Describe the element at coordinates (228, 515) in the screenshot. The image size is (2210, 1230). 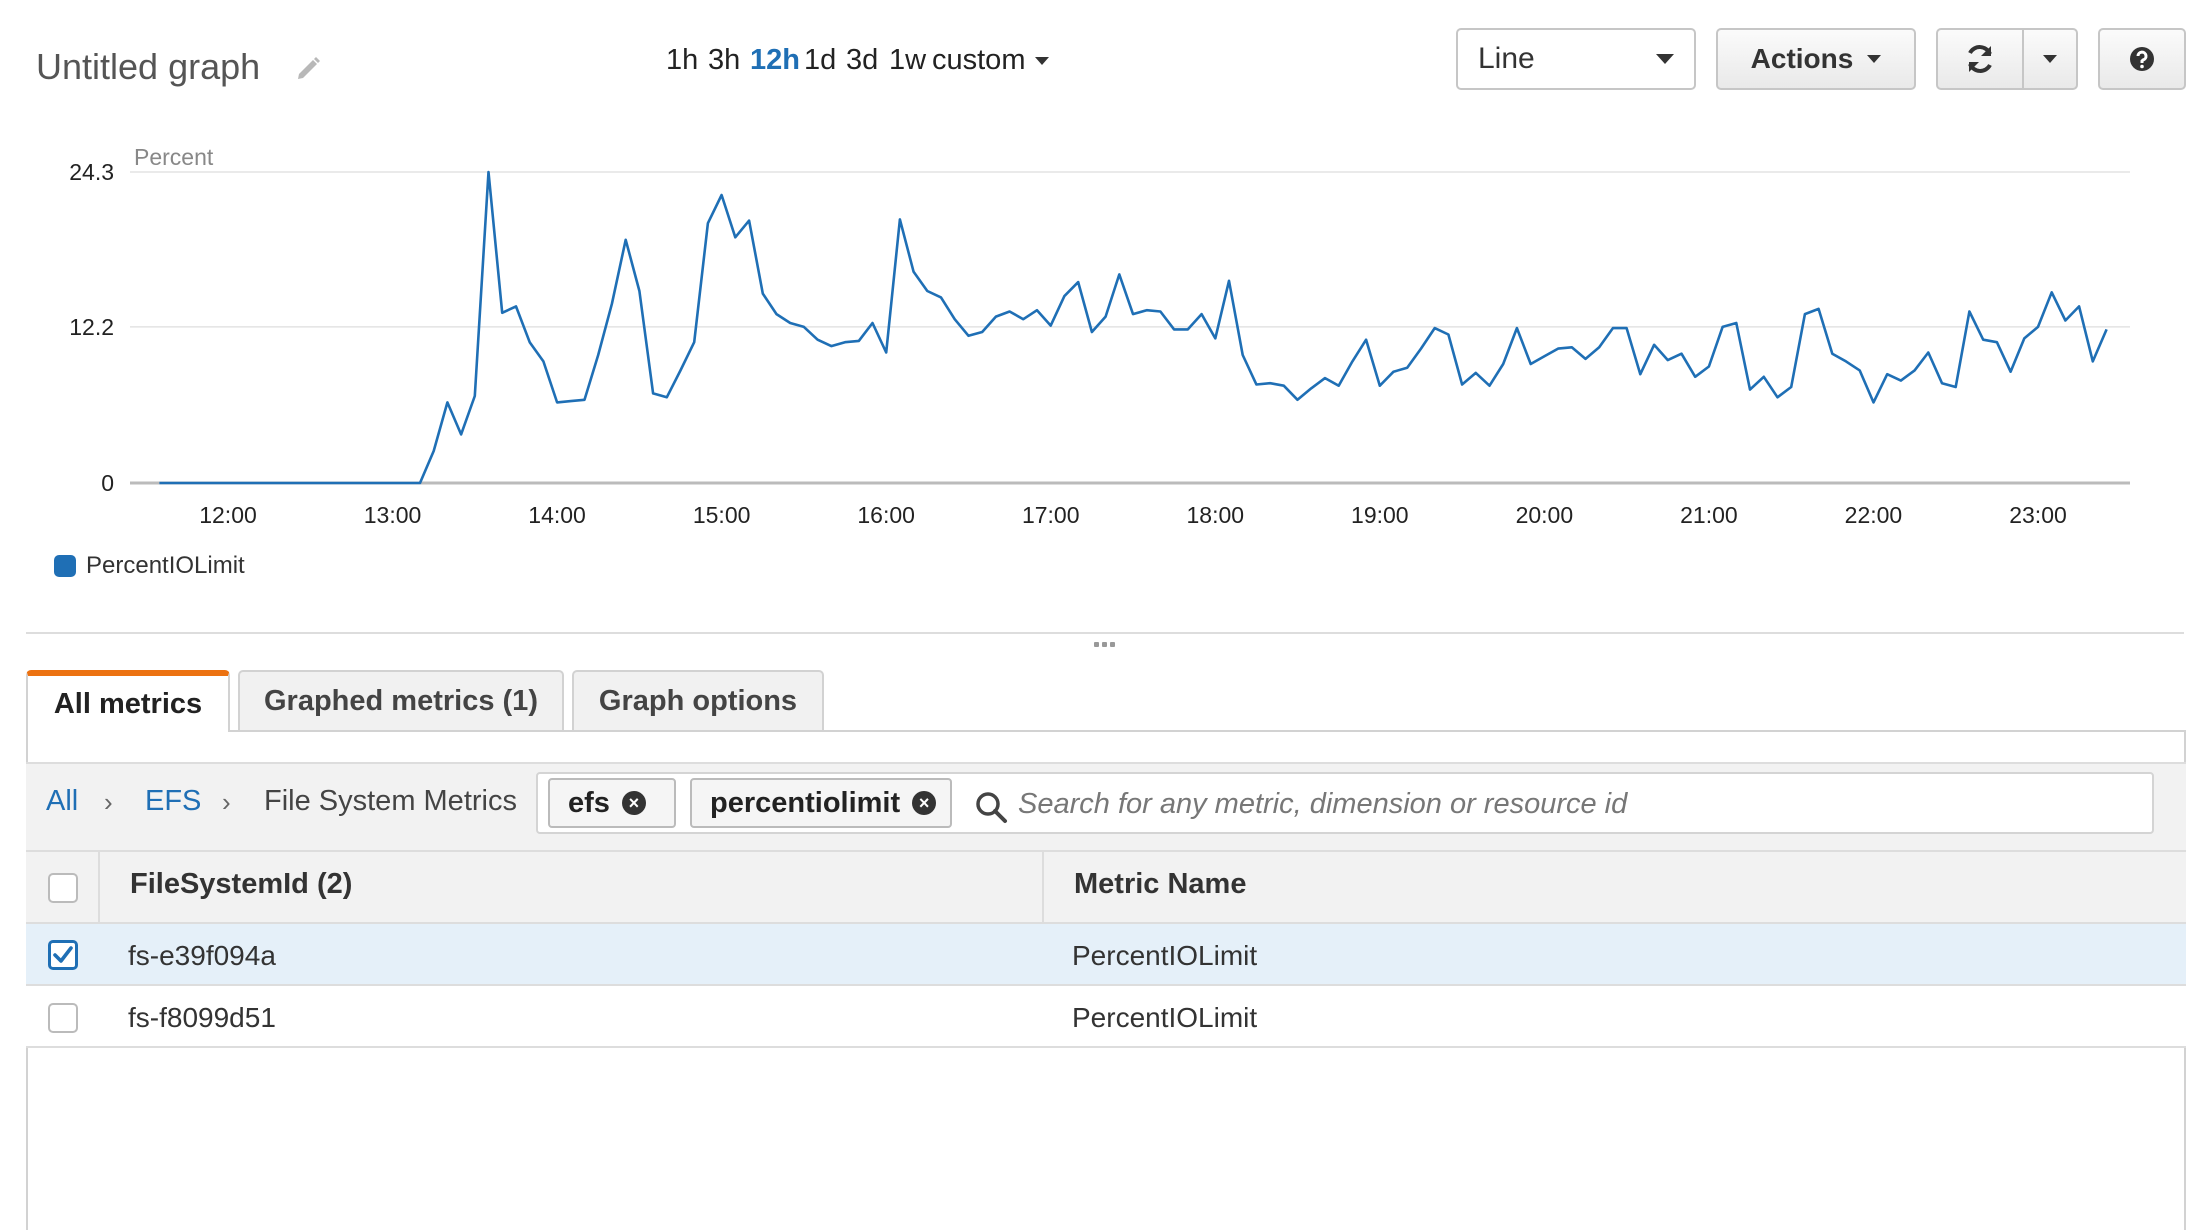
I see `x-tick-label: 12:00` at that location.